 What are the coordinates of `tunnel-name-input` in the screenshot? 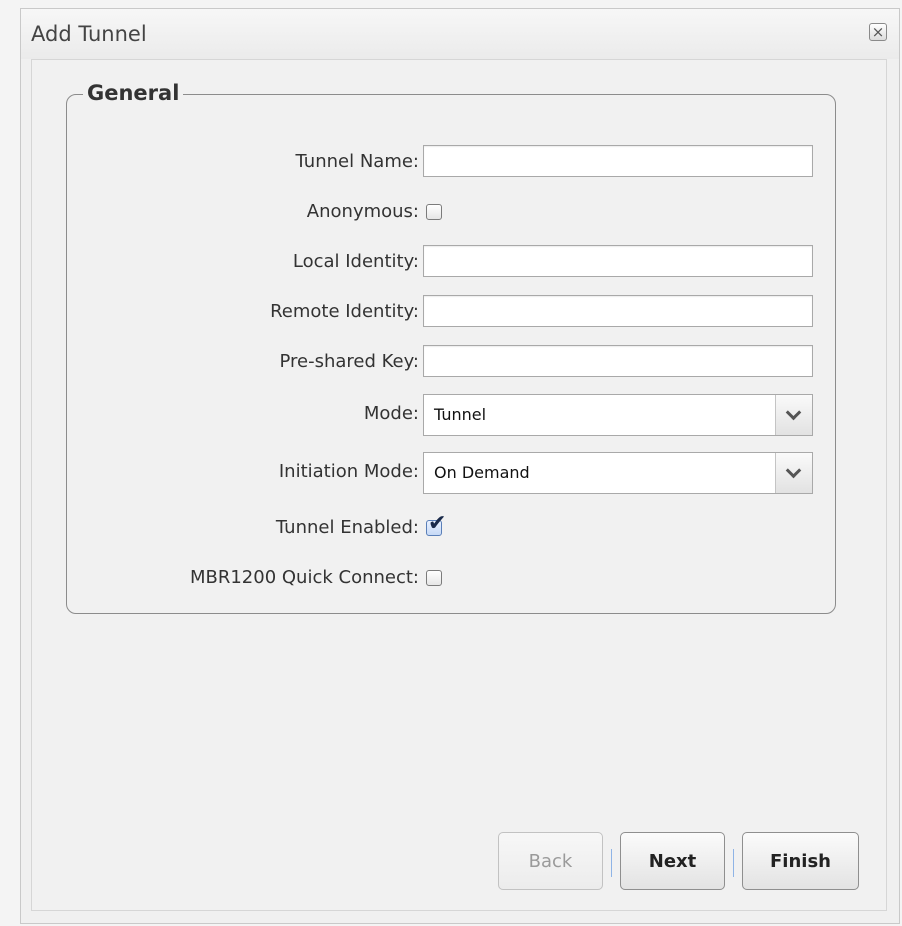 It's located at (618, 161).